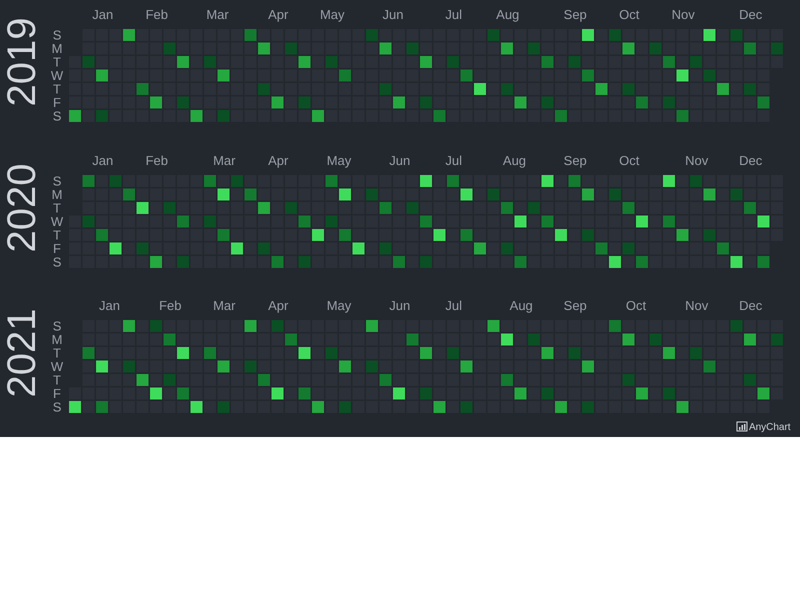 This screenshot has height=600, width=800. What do you see at coordinates (22, 207) in the screenshot?
I see `year-label: 2020` at bounding box center [22, 207].